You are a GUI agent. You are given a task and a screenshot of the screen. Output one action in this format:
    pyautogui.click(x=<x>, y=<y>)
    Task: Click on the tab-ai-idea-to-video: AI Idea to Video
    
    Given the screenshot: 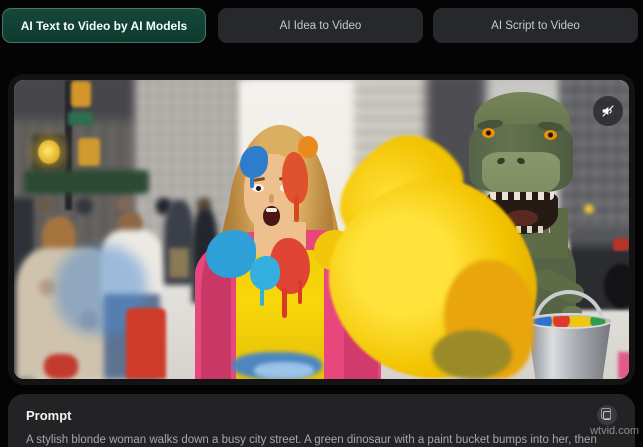 What is the action you would take?
    pyautogui.click(x=320, y=25)
    